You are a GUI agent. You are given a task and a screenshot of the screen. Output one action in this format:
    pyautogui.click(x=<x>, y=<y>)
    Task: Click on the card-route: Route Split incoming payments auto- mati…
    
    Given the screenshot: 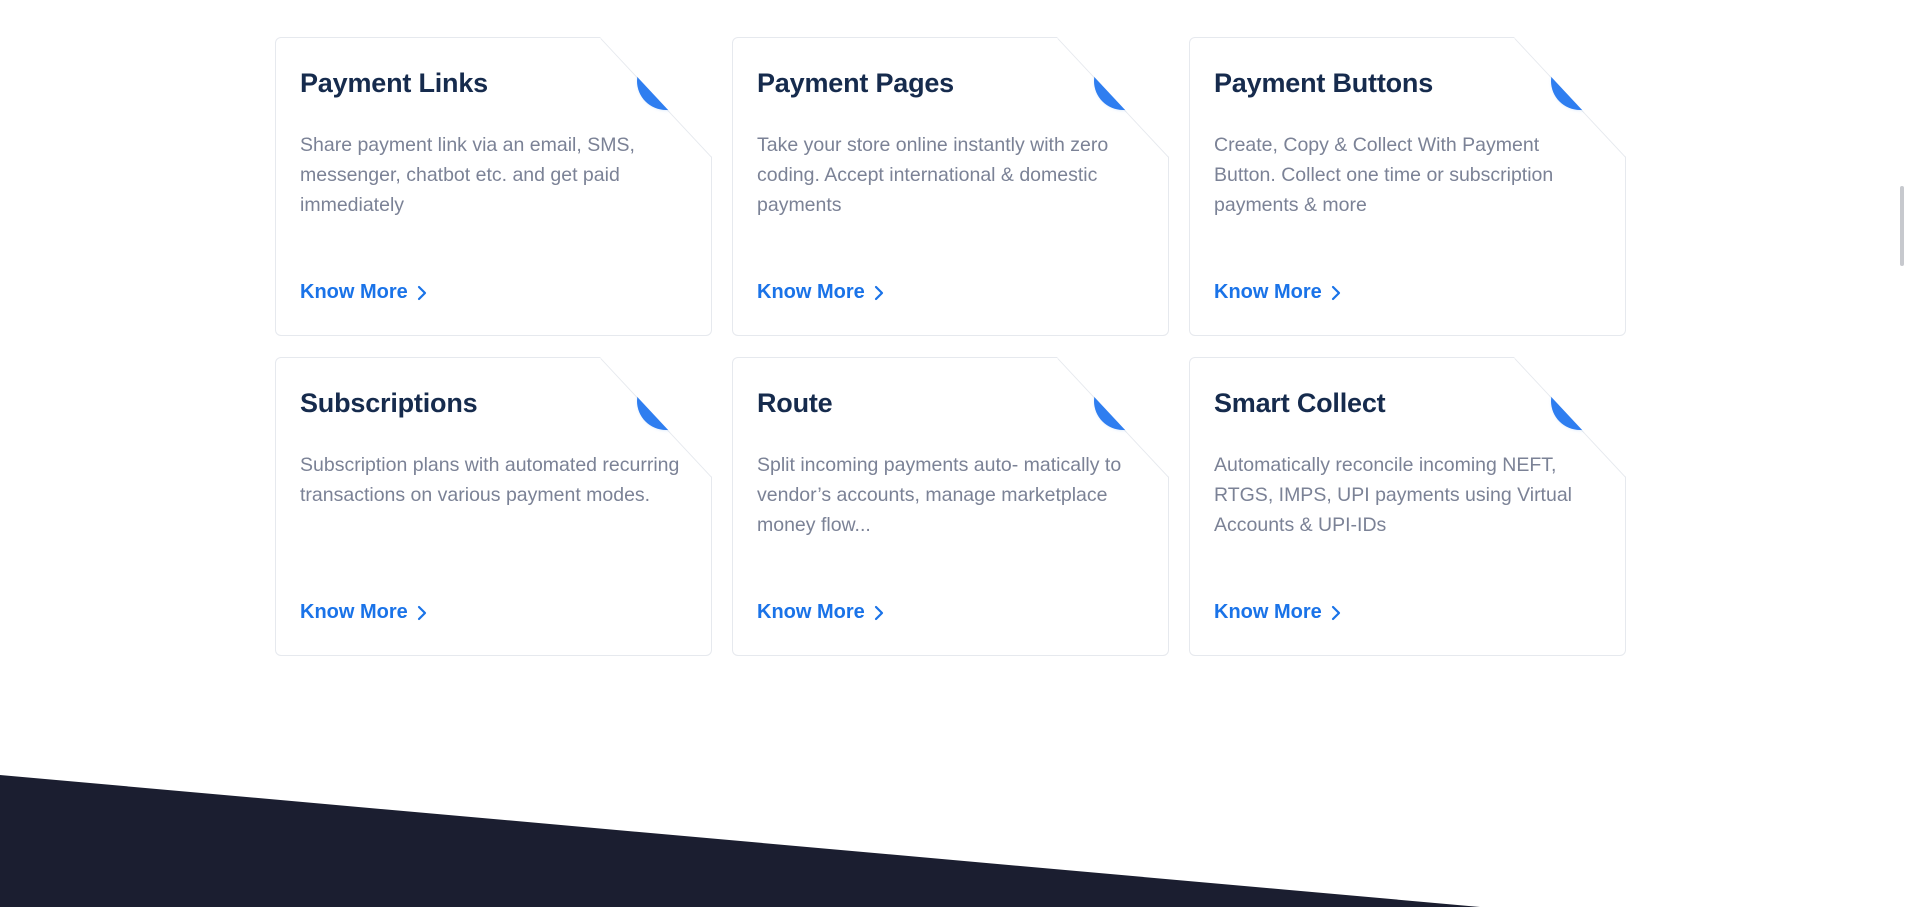 What is the action you would take?
    pyautogui.click(x=950, y=506)
    